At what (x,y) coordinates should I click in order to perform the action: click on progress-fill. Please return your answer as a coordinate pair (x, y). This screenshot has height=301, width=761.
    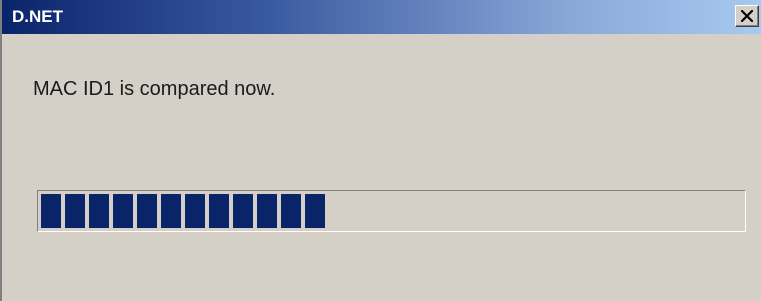
    Looking at the image, I should click on (391, 211).